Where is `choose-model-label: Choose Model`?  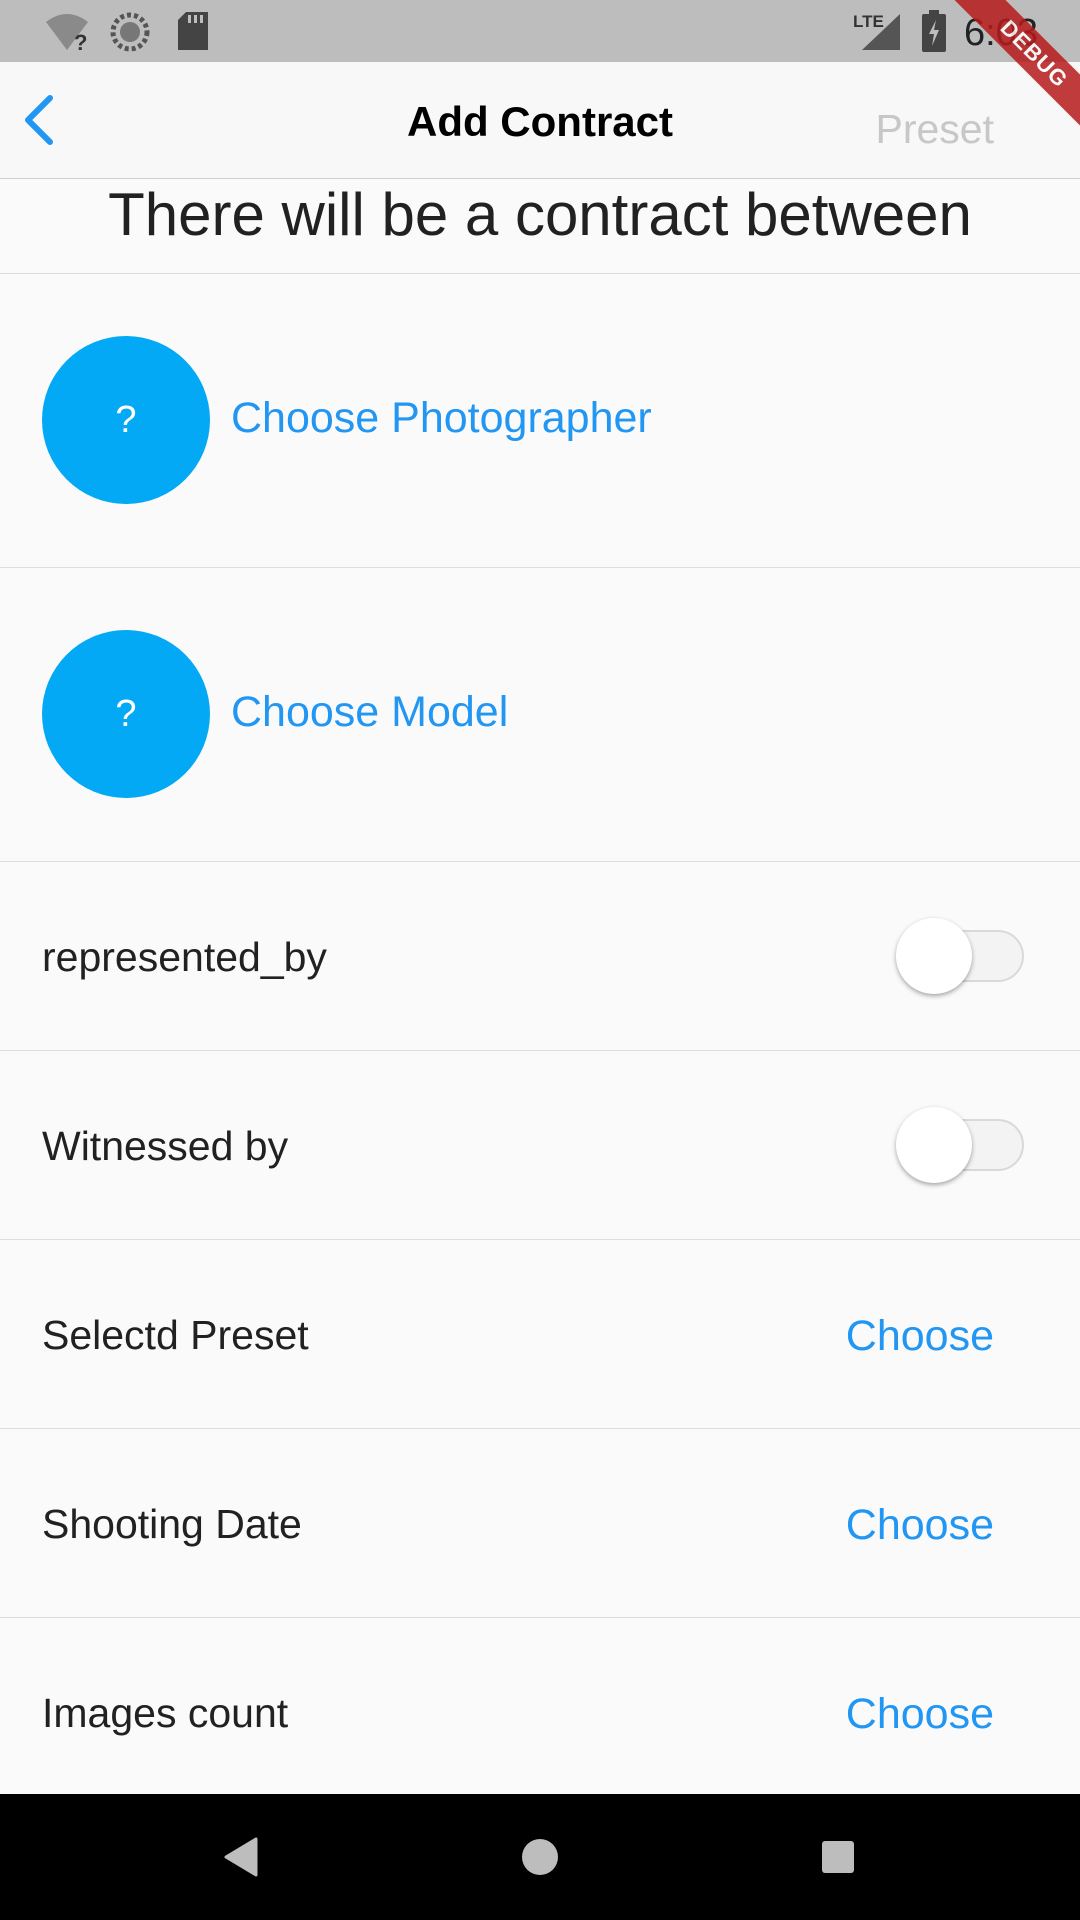
choose-model-label: Choose Model is located at coordinates (369, 712).